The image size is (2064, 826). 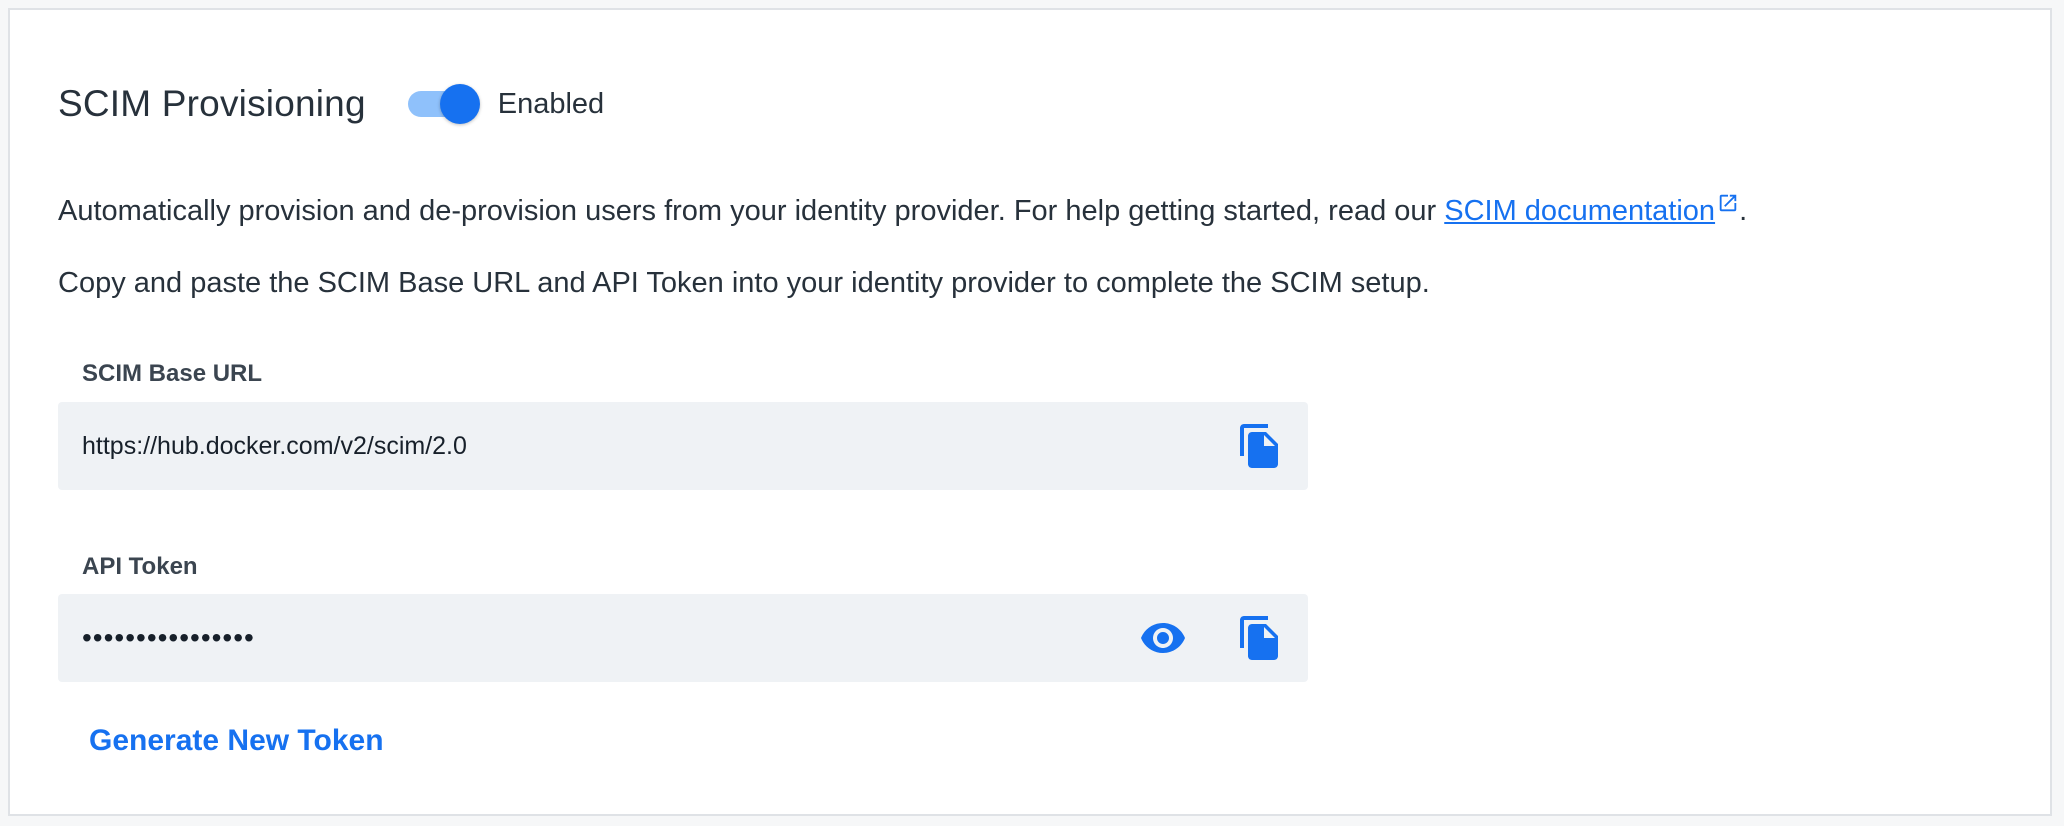 I want to click on scim-enabled-toggle, so click(x=443, y=104).